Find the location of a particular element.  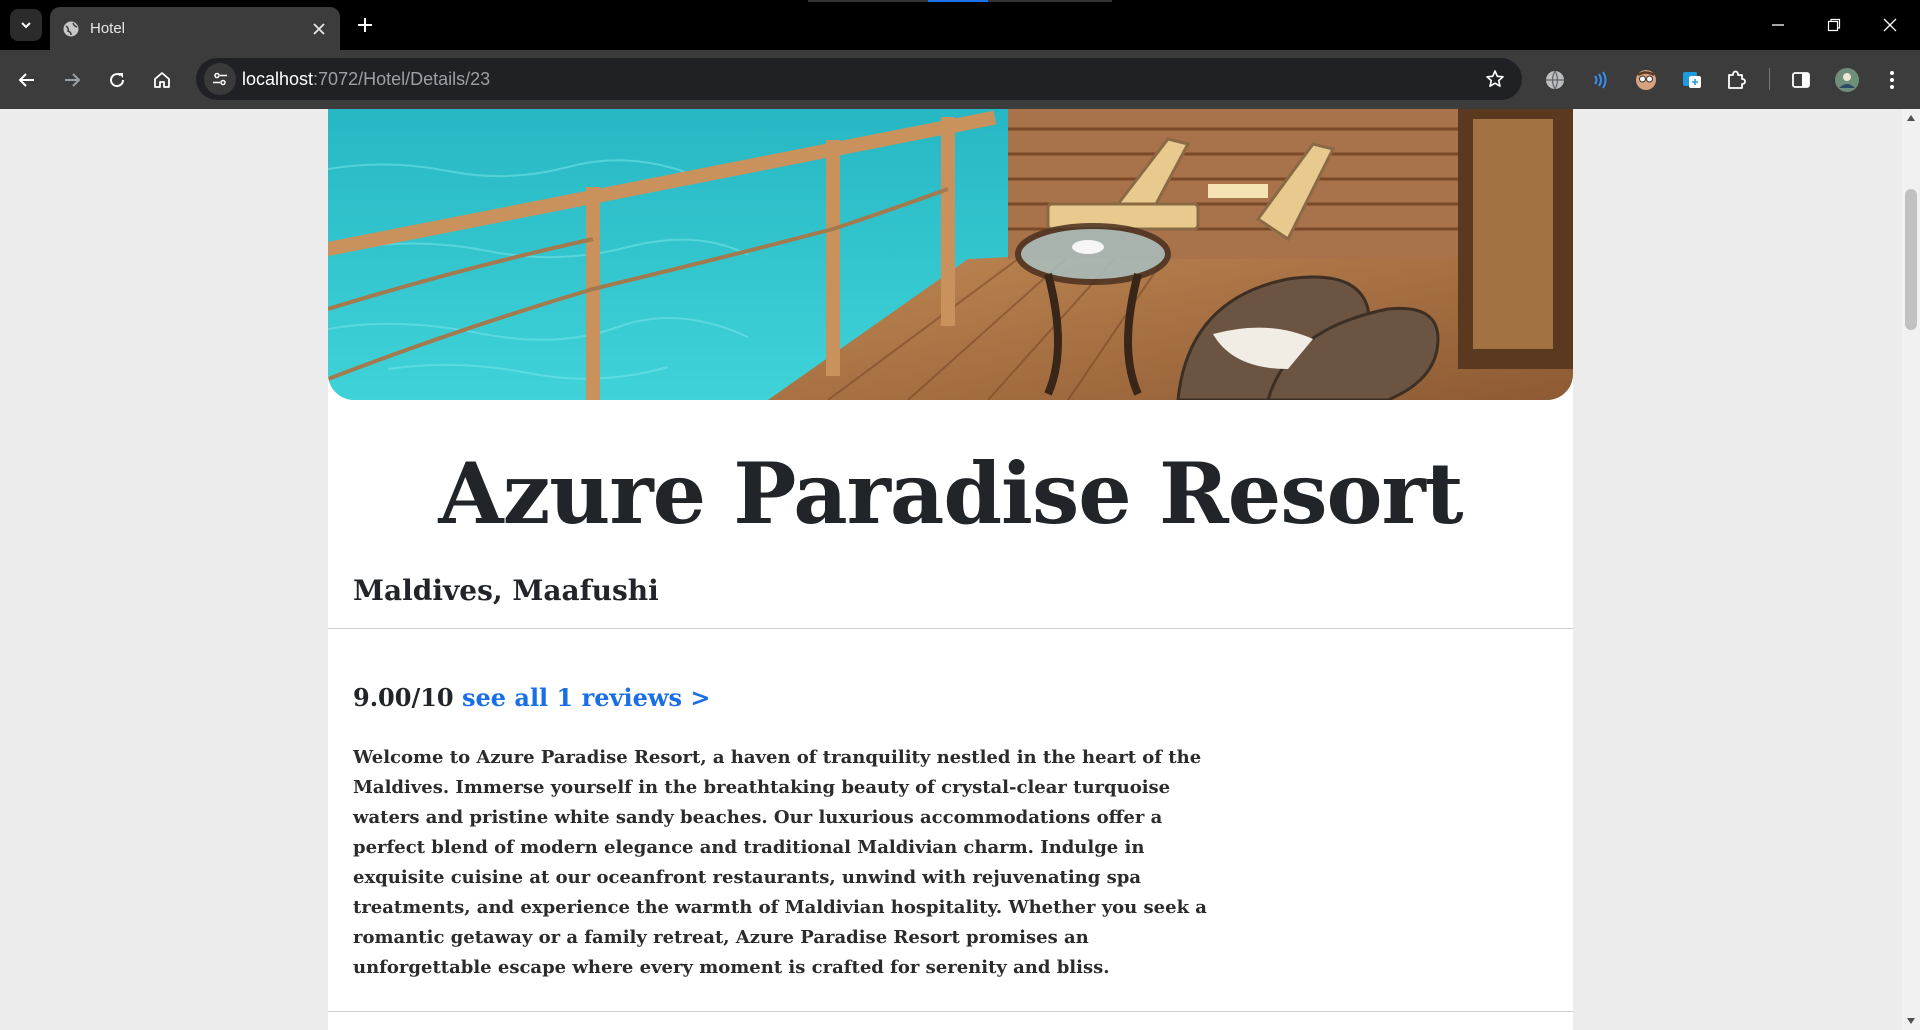

tune-icon is located at coordinates (220, 79).